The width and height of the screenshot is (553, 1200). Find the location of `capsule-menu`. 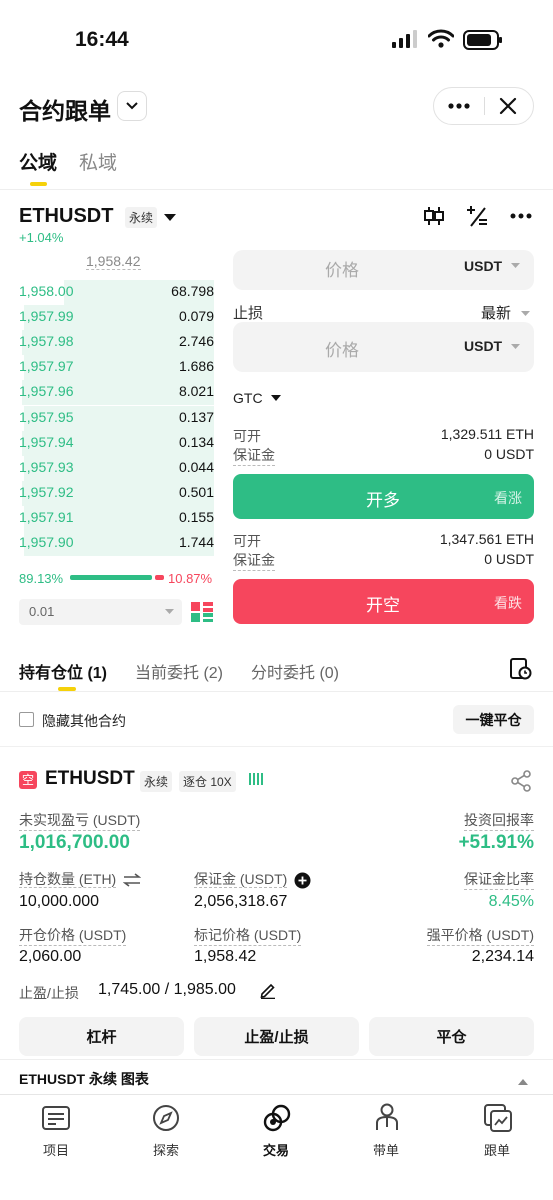

capsule-menu is located at coordinates (483, 106).